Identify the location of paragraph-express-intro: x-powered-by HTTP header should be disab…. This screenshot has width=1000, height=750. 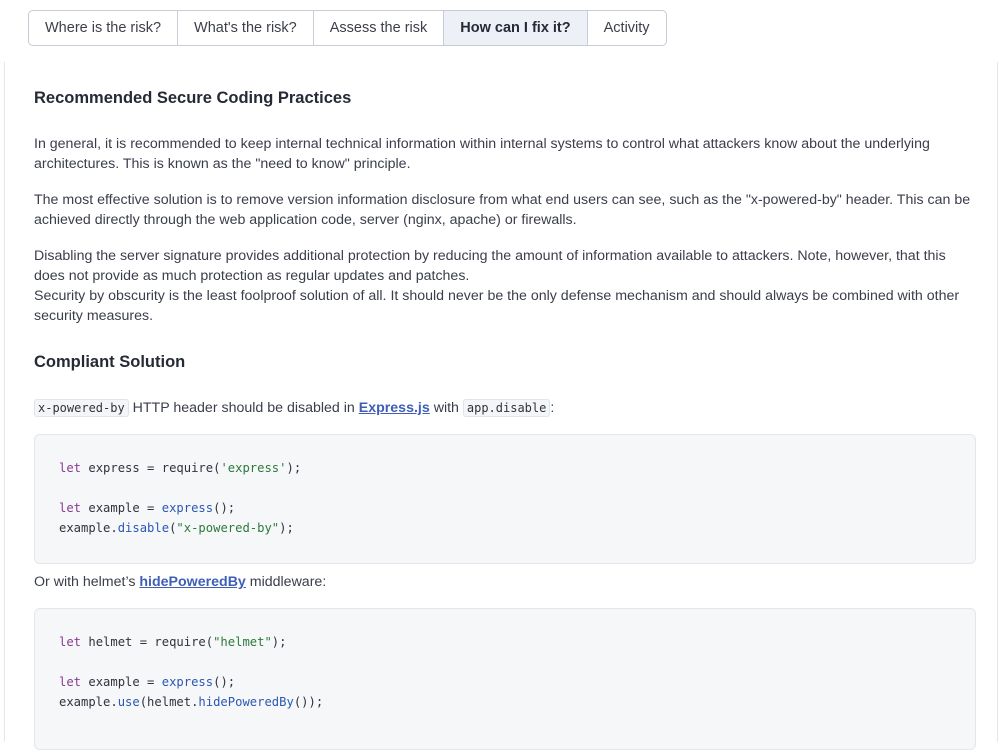
(506, 408).